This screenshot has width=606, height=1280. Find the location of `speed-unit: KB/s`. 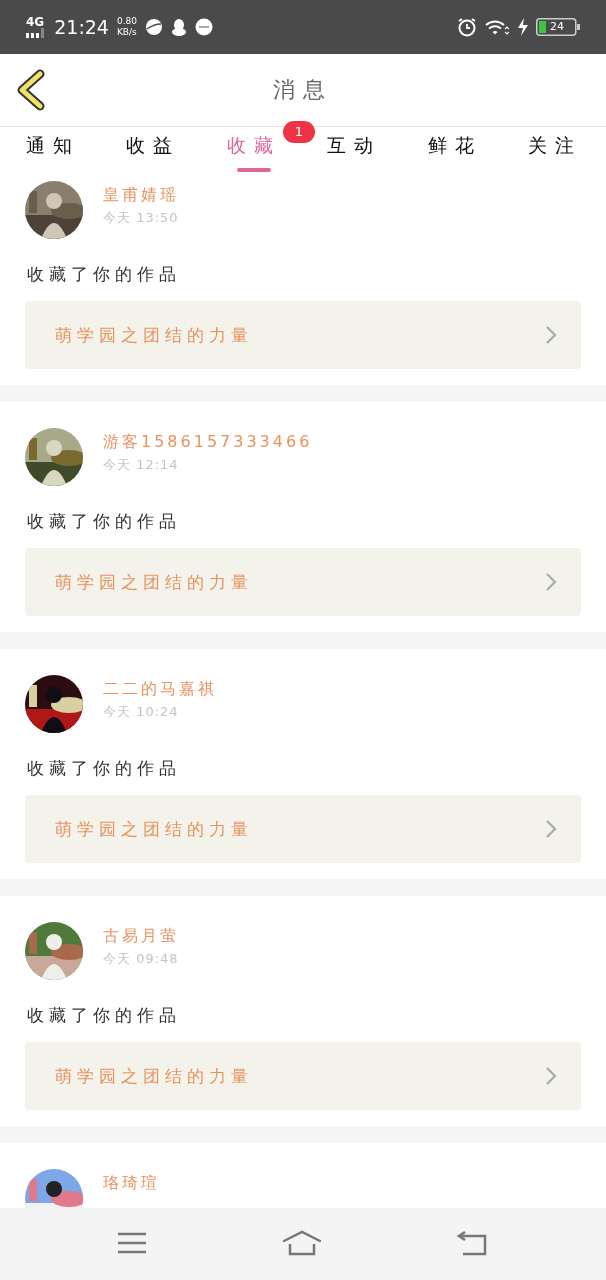

speed-unit: KB/s is located at coordinates (126, 32).